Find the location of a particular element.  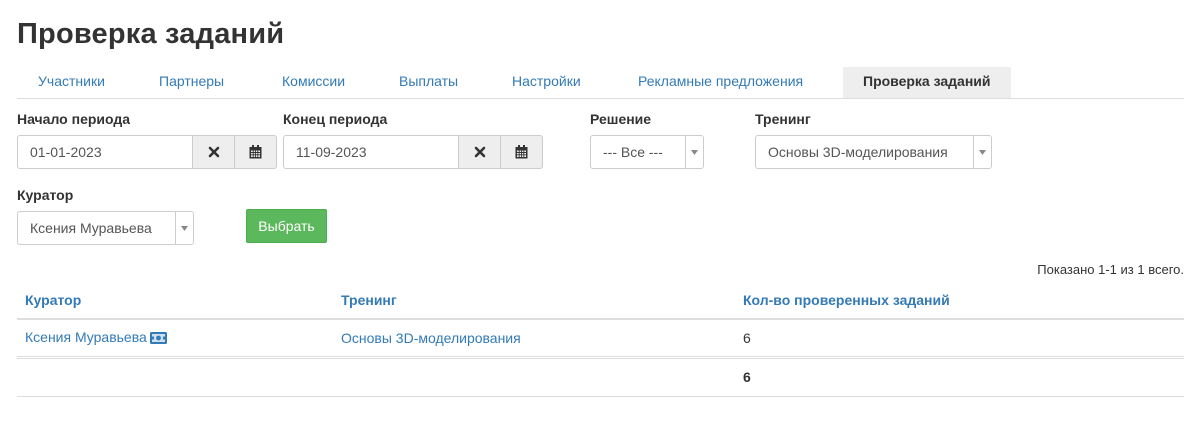

period-start-calendar-button is located at coordinates (256, 152).